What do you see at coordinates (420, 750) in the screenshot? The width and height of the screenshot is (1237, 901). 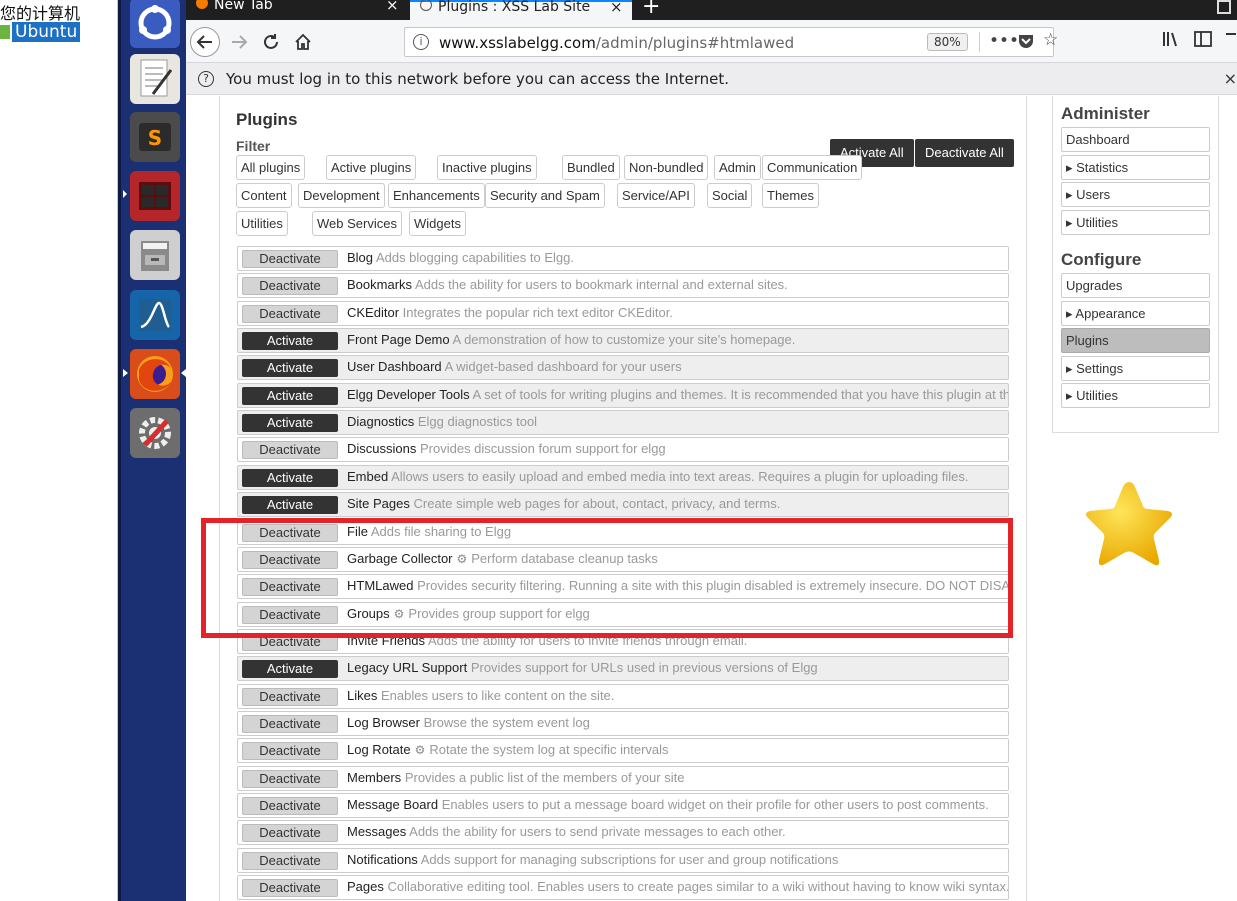 I see `settings-gear-icon: ⚙` at bounding box center [420, 750].